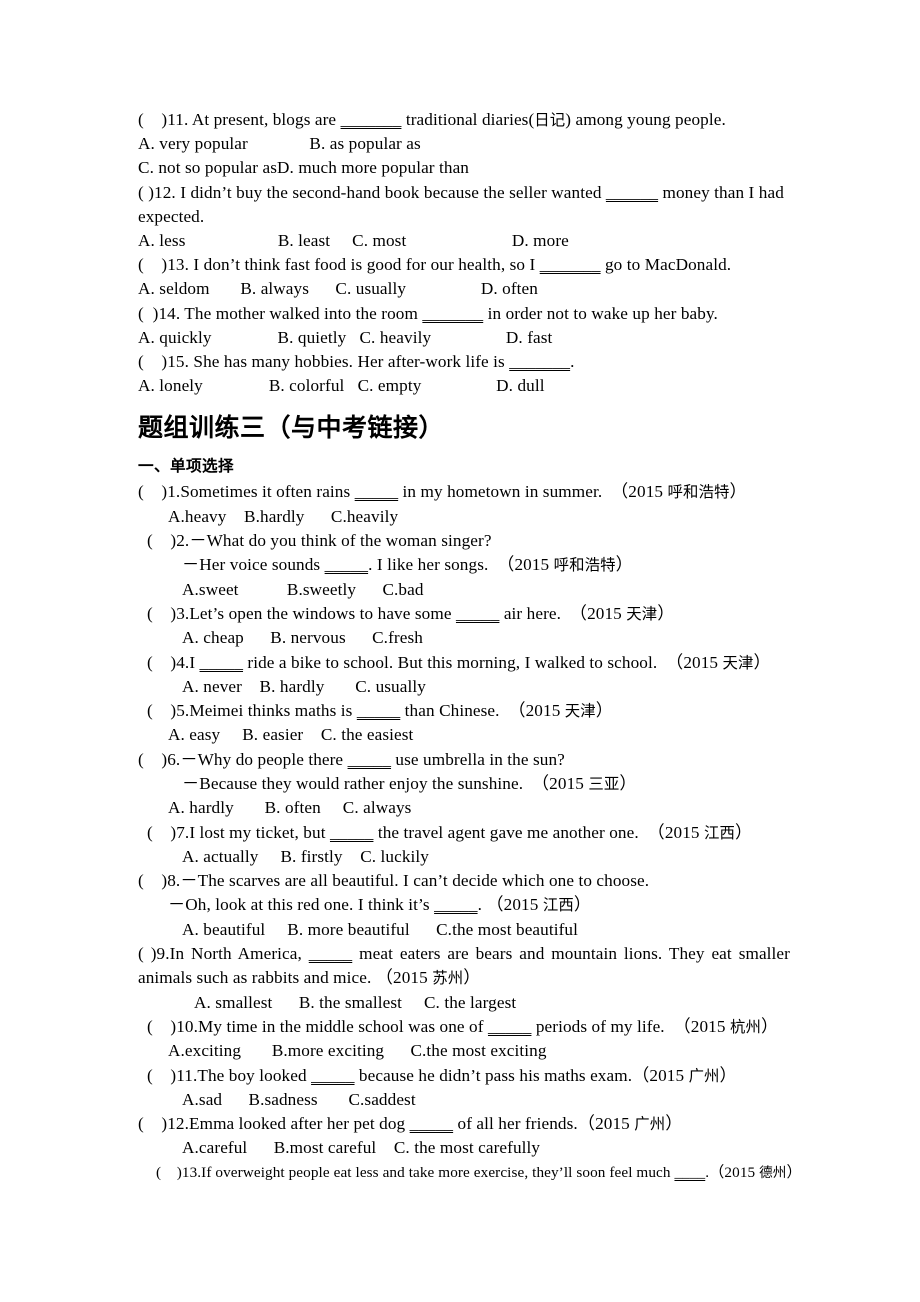 Image resolution: width=920 pixels, height=1302 pixels. Describe the element at coordinates (291, 428) in the screenshot. I see `section-title: 题组训练三（与中考链接）` at that location.